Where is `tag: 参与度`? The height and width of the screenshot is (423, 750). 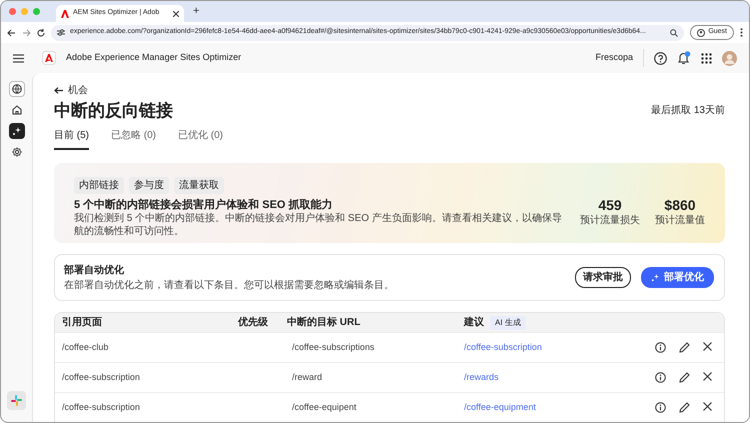
tag: 参与度 is located at coordinates (149, 185).